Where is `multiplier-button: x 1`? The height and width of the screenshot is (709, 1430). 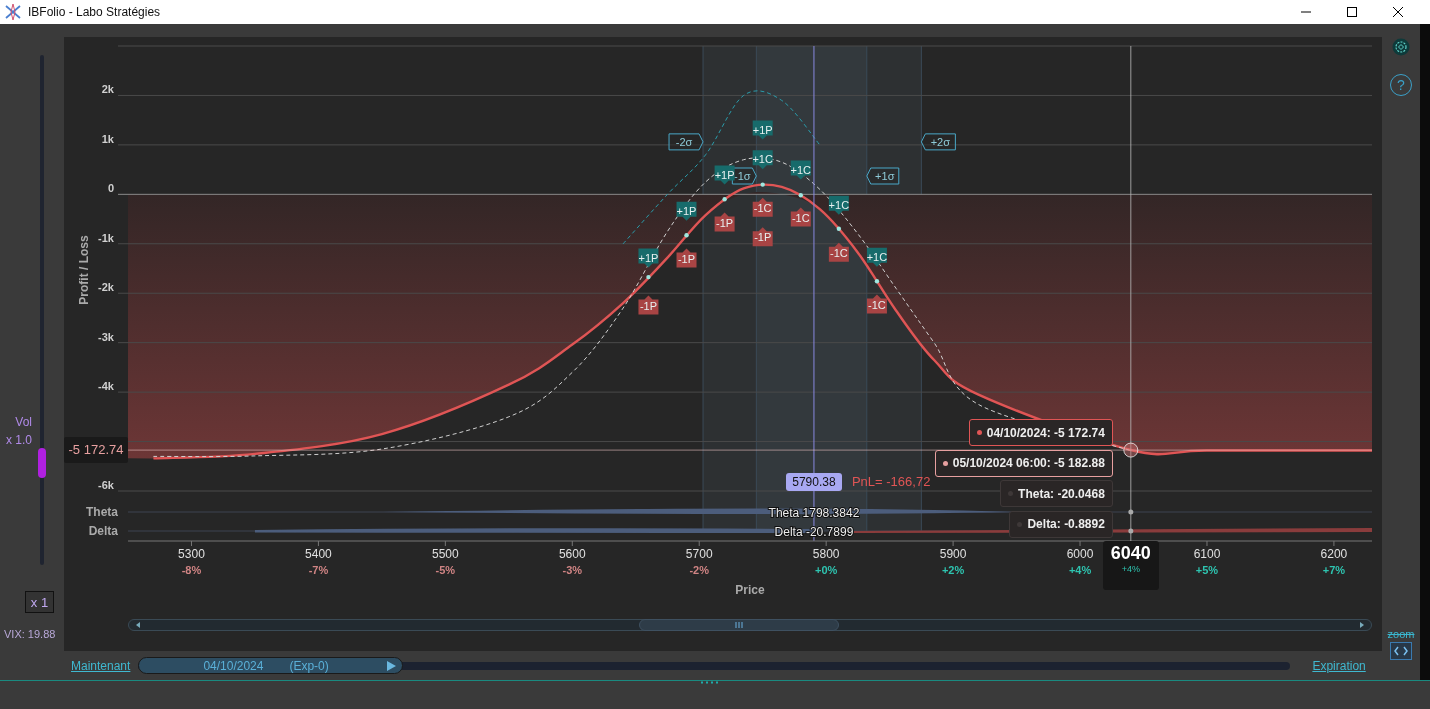 multiplier-button: x 1 is located at coordinates (39, 602).